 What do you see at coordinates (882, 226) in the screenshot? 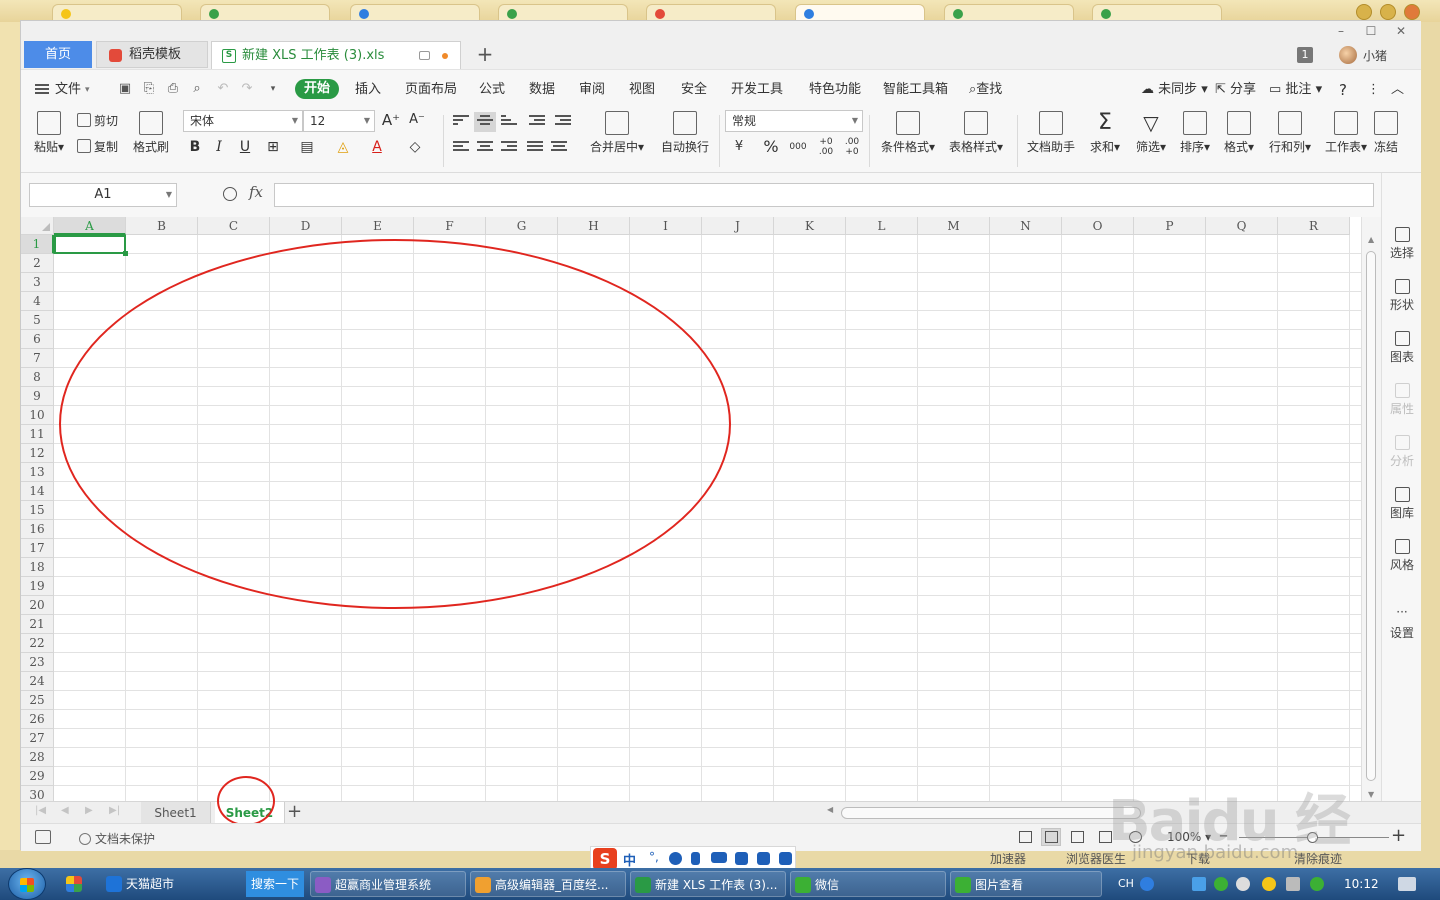
I see `column-header: L` at bounding box center [882, 226].